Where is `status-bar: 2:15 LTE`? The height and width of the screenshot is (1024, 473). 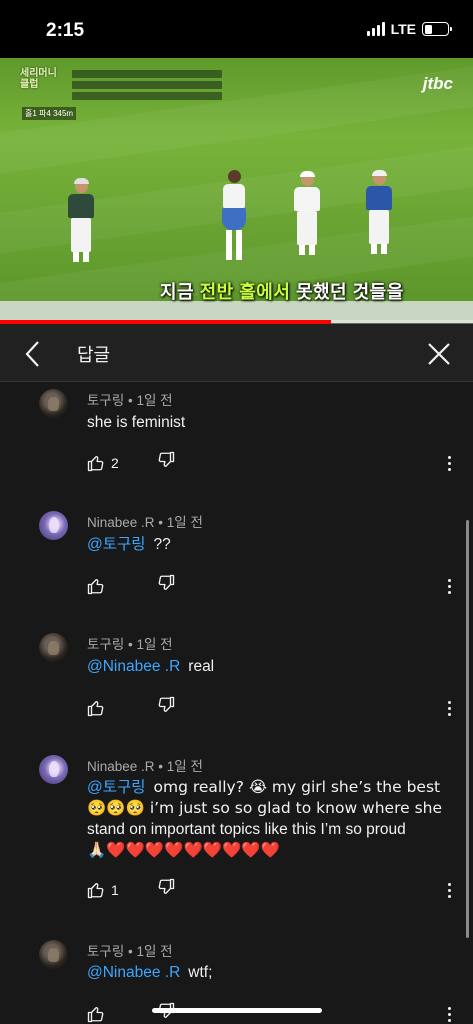 status-bar: 2:15 LTE is located at coordinates (236, 29).